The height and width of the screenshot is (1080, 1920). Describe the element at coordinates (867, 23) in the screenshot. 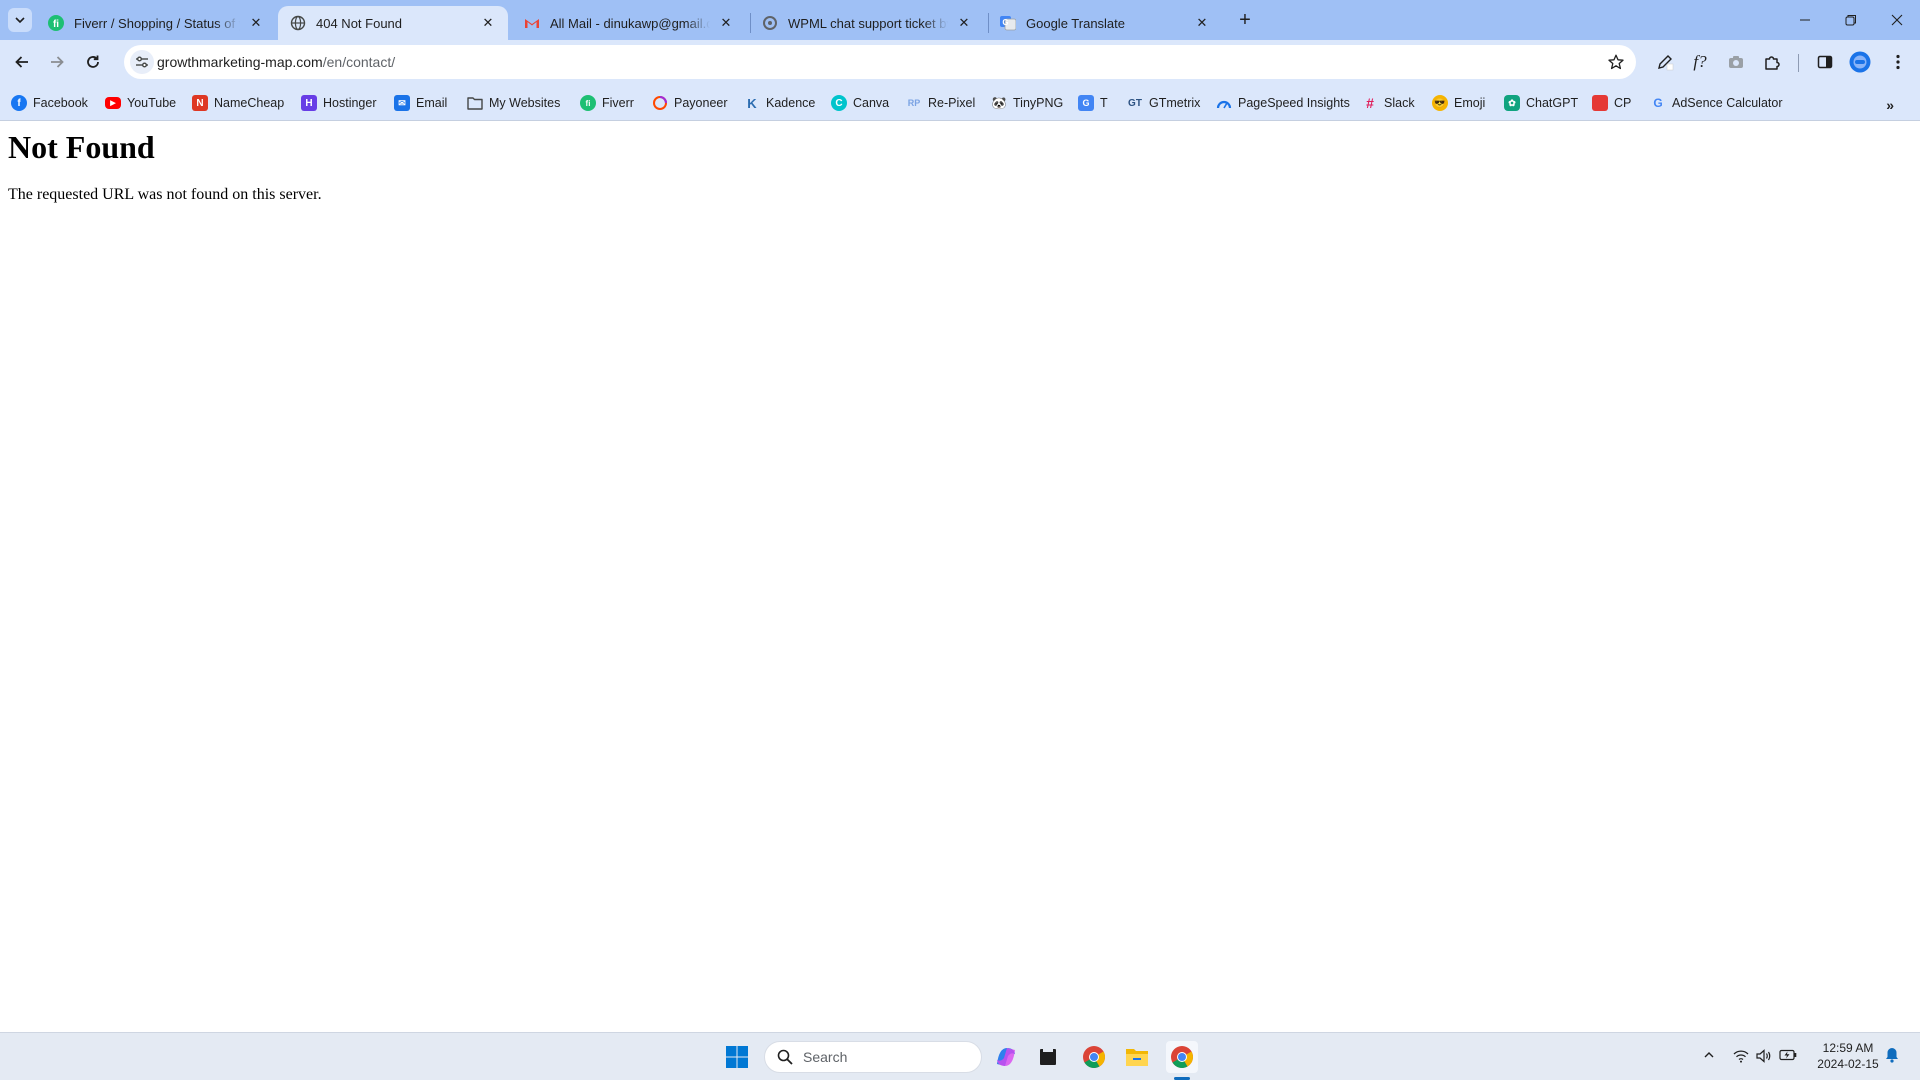

I see `tab-wpml: WPML chat support ticket by Dinuka ✕` at that location.